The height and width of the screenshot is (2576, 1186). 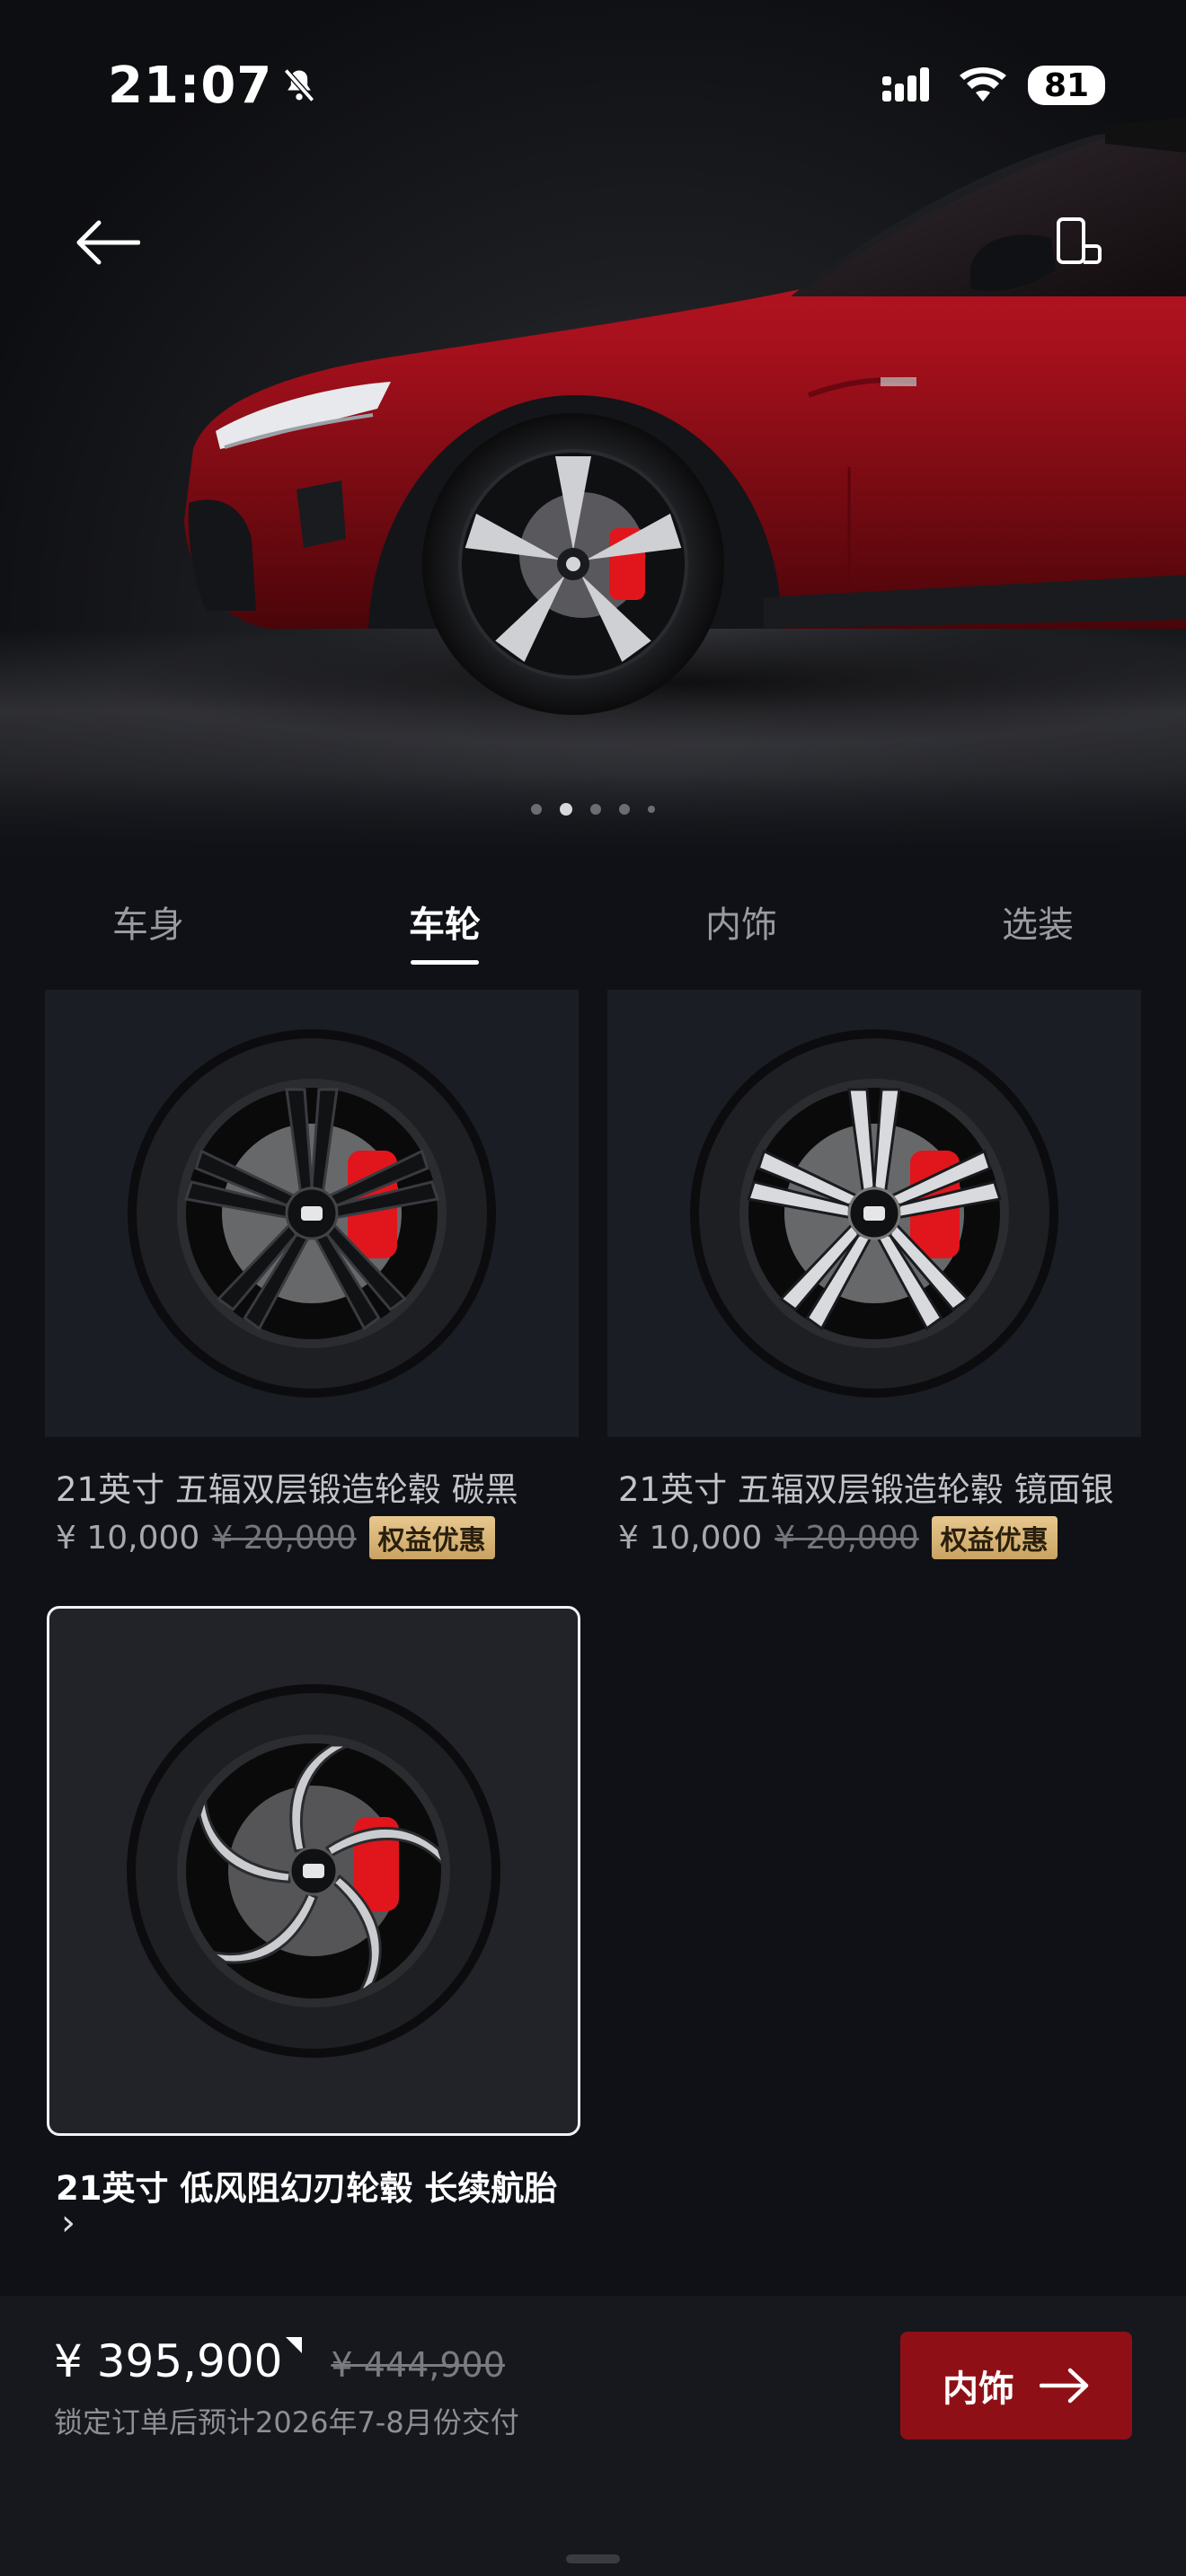 What do you see at coordinates (418, 2365) in the screenshot?
I see `original-total-price: ¥ 444,900` at bounding box center [418, 2365].